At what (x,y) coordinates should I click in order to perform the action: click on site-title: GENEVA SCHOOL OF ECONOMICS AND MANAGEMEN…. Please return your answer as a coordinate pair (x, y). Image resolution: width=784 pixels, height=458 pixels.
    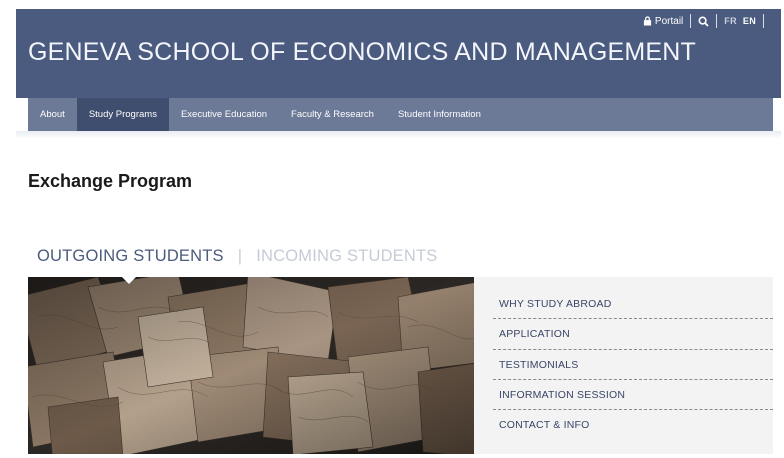
    Looking at the image, I should click on (362, 52).